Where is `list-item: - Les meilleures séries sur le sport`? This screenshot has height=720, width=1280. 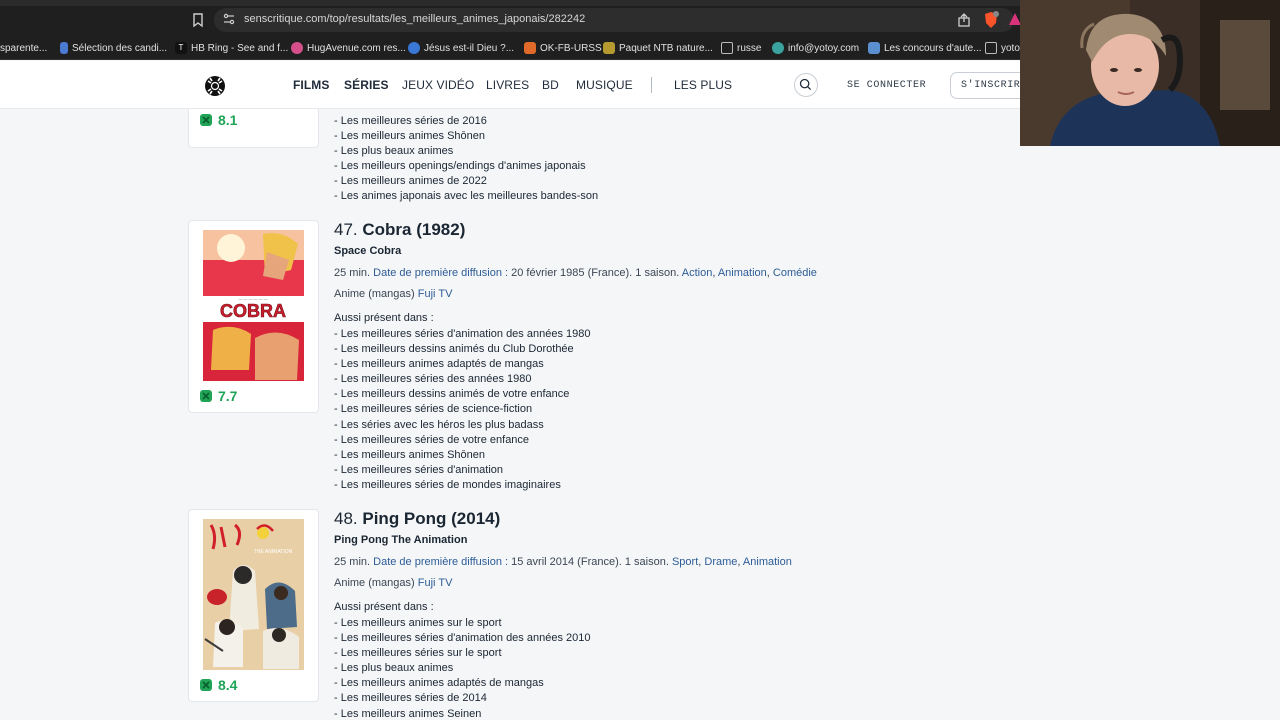
list-item: - Les meilleures séries sur le sport is located at coordinates (462, 653).